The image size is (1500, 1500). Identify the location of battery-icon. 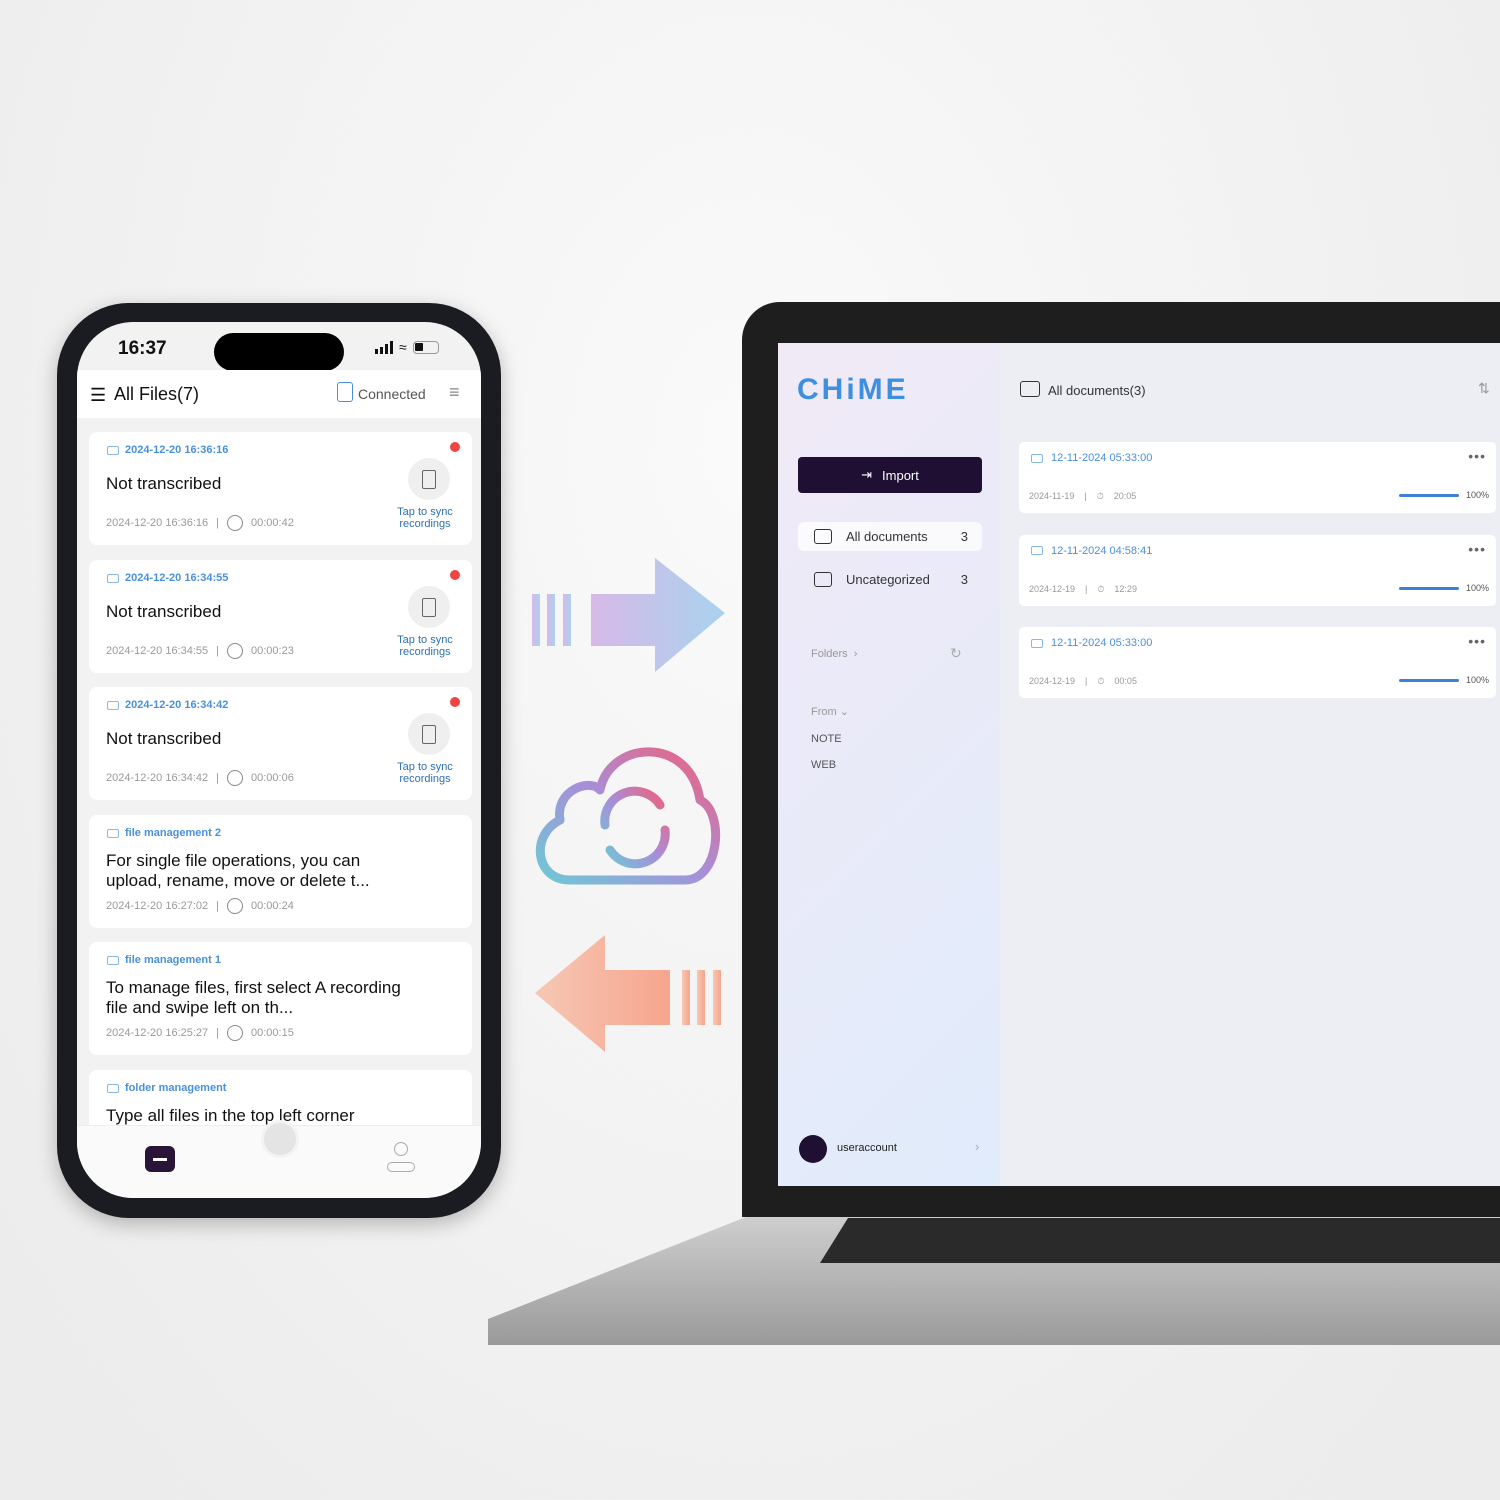
(425, 347).